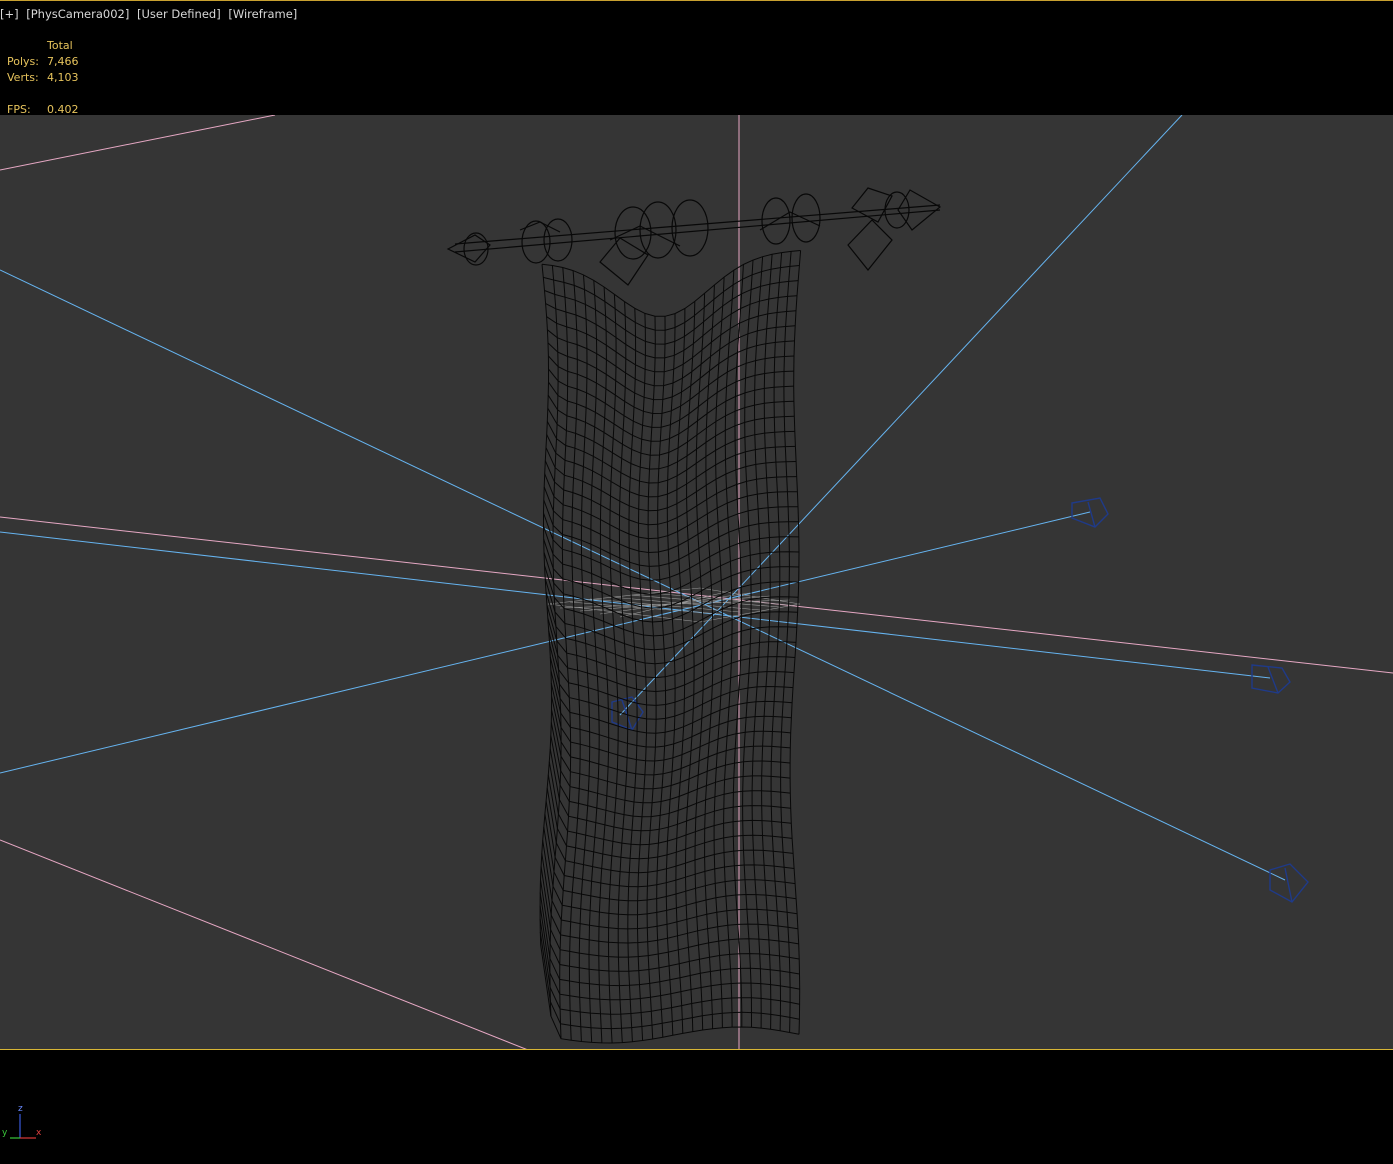 This screenshot has height=1164, width=1393. I want to click on axis-gizmo: z y x, so click(25, 1125).